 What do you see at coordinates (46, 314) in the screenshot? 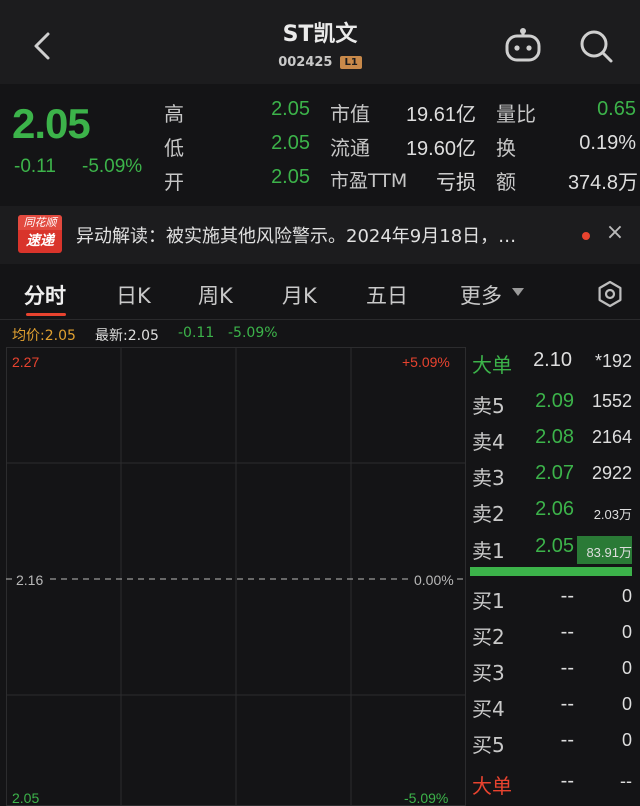
I see `active-tab-indicator` at bounding box center [46, 314].